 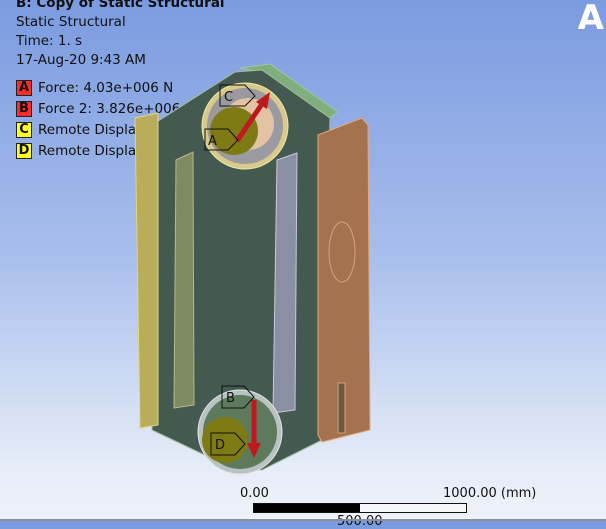 I want to click on tag-b-label: B, so click(x=230, y=398).